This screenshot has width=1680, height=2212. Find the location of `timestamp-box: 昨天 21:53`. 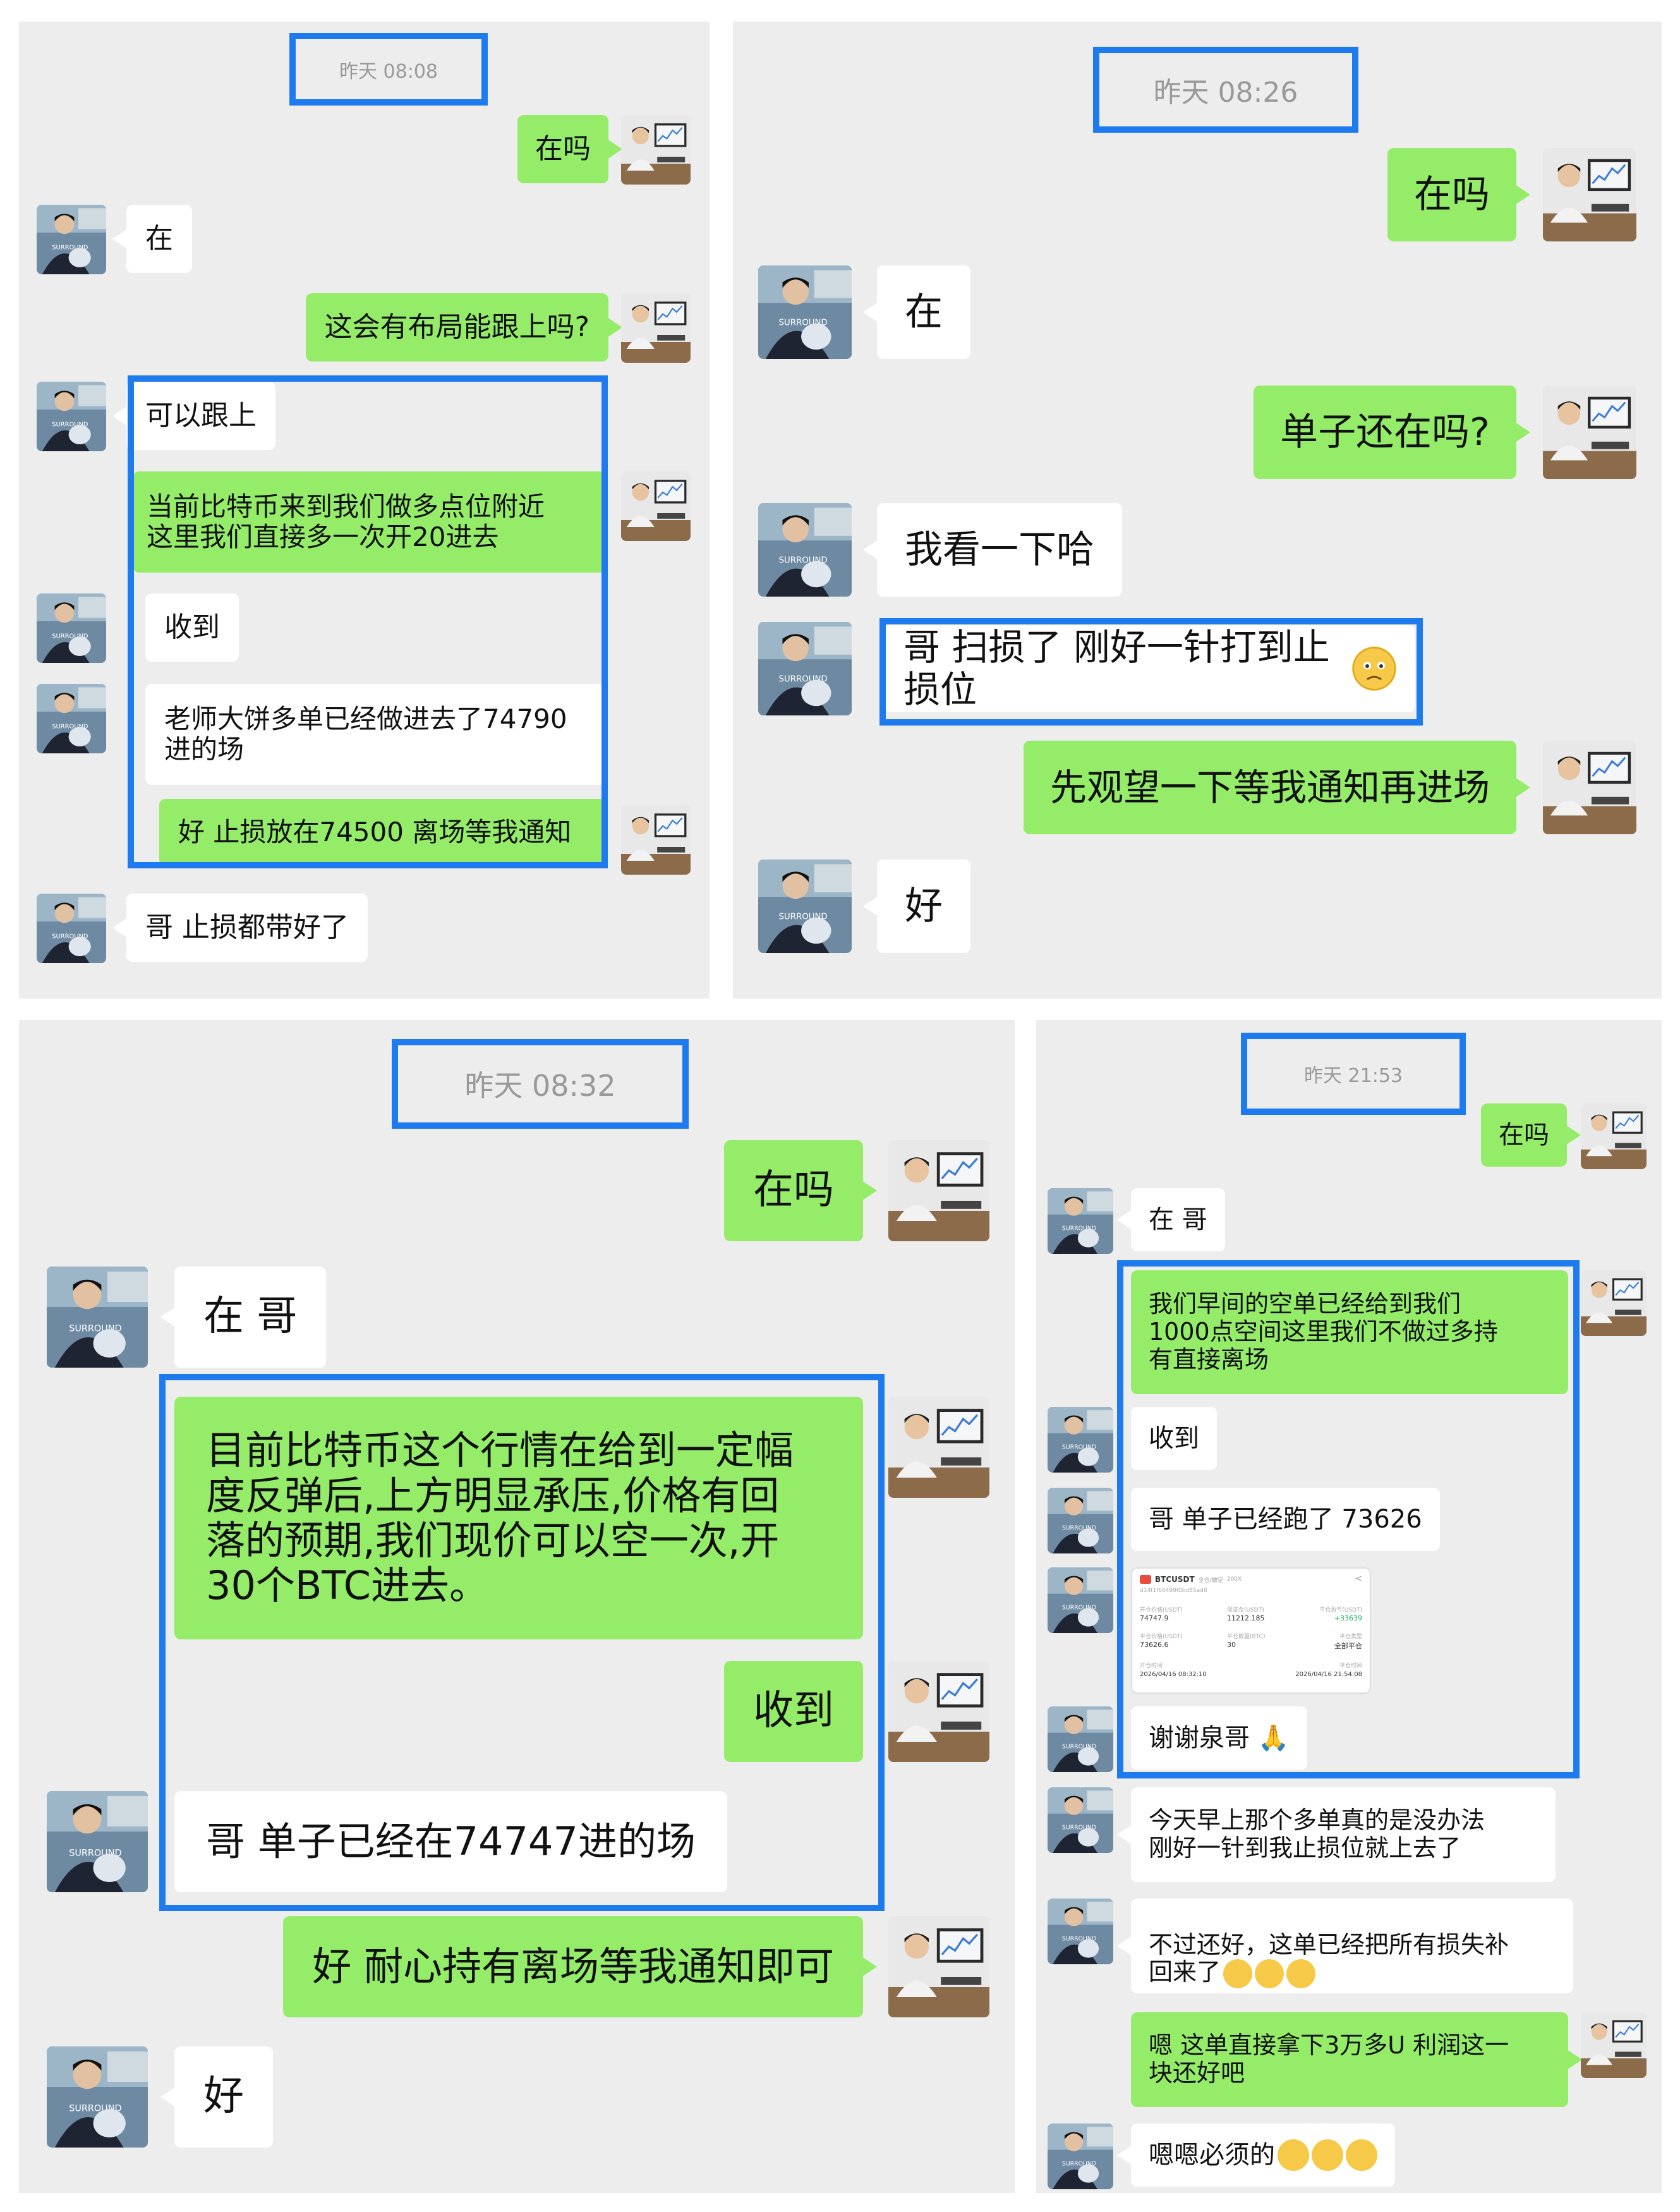

timestamp-box: 昨天 21:53 is located at coordinates (1353, 1074).